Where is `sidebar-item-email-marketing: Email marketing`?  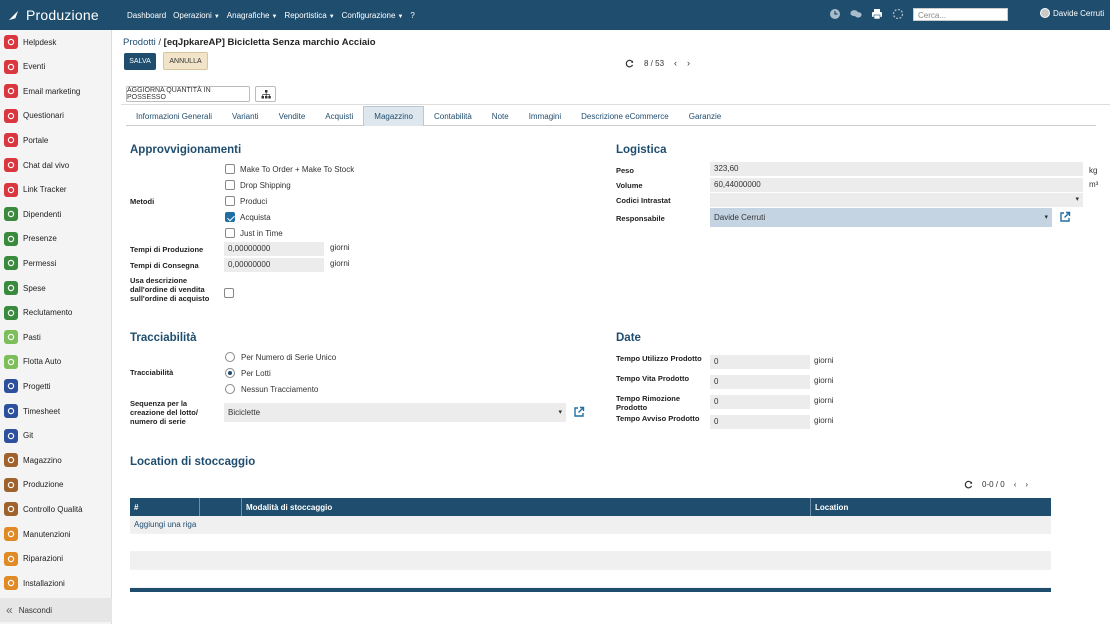 sidebar-item-email-marketing: Email marketing is located at coordinates (56, 91).